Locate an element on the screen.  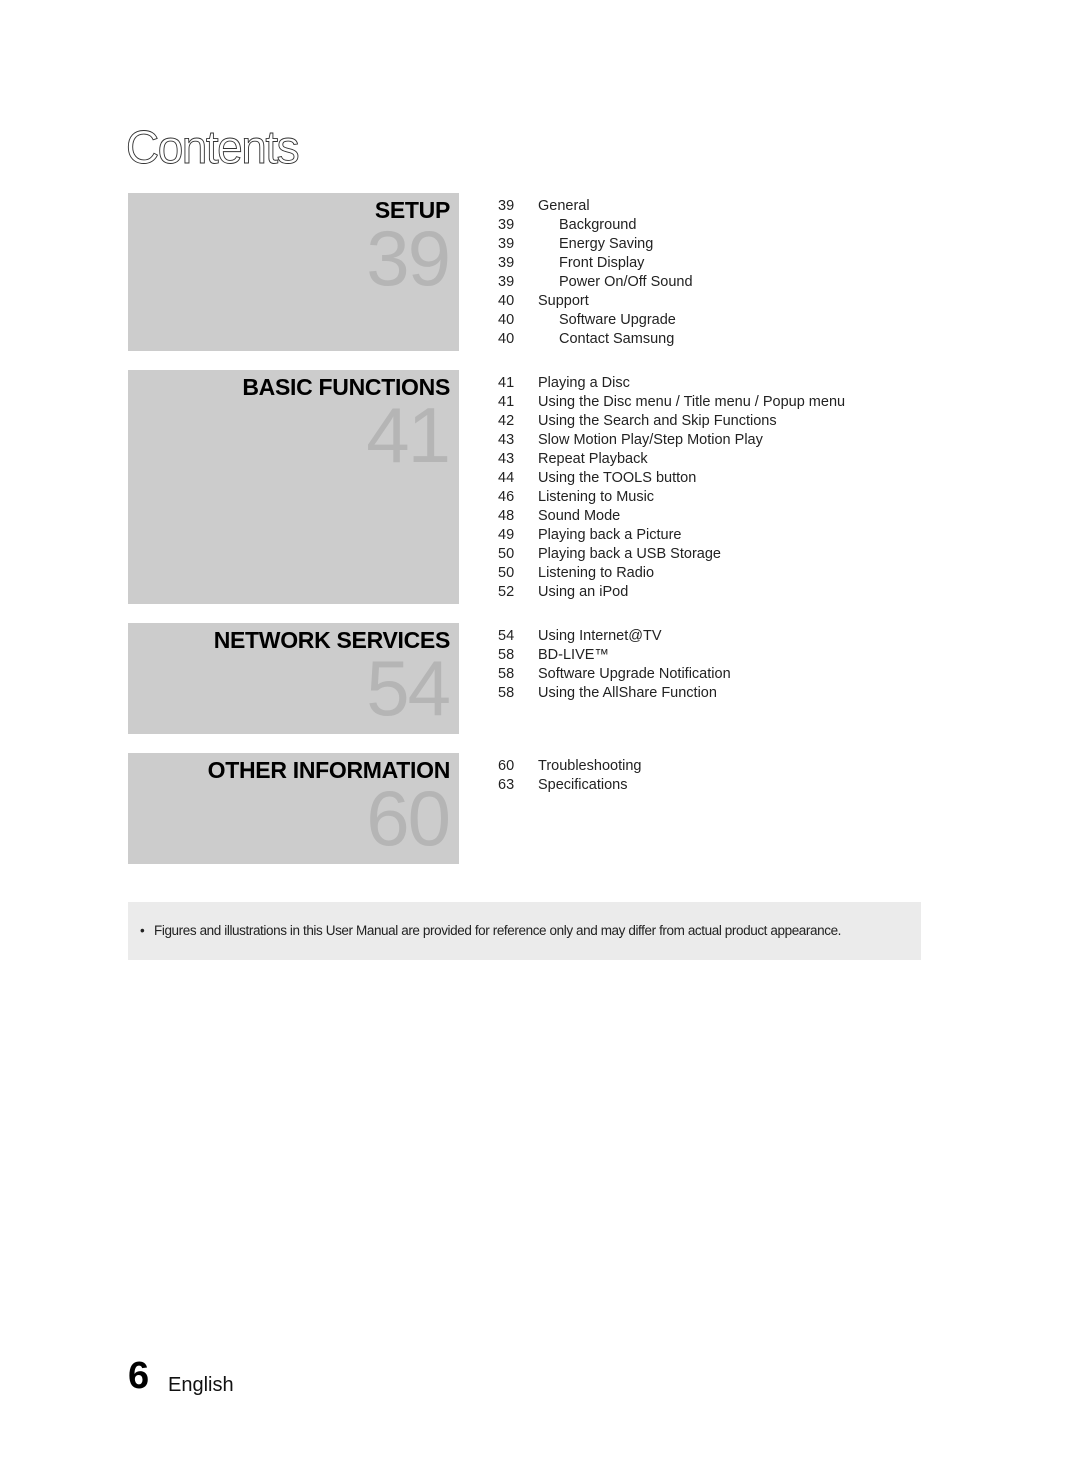
toc-entry-label: General is located at coordinates (564, 206).